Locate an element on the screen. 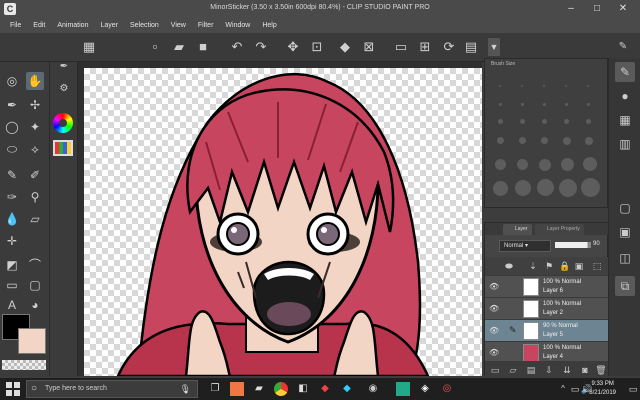 The width and height of the screenshot is (640, 400). redo-icon: ↷ is located at coordinates (261, 47).